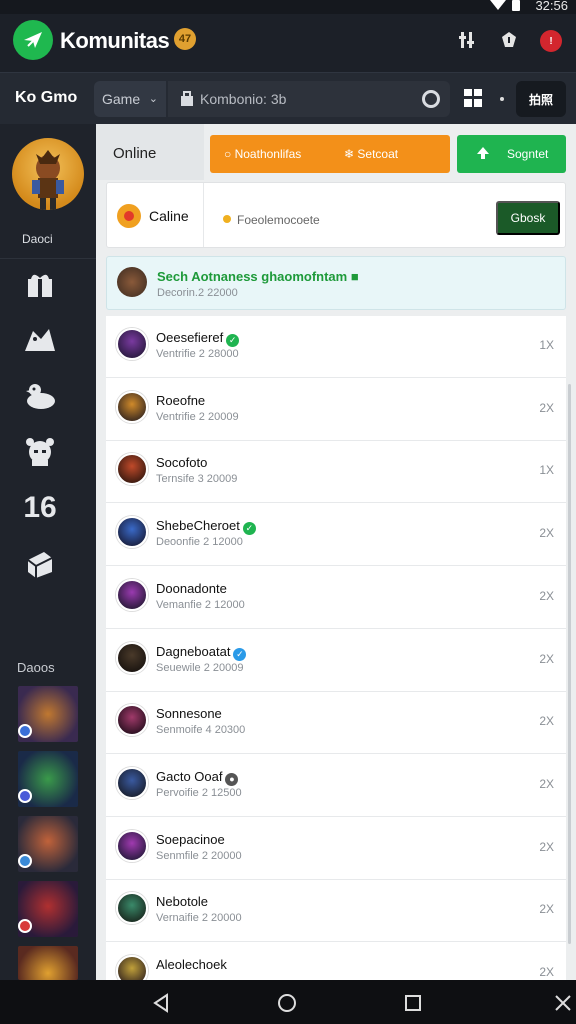 The width and height of the screenshot is (576, 1024). What do you see at coordinates (121, 99) in the screenshot?
I see `game-select-label: Game` at bounding box center [121, 99].